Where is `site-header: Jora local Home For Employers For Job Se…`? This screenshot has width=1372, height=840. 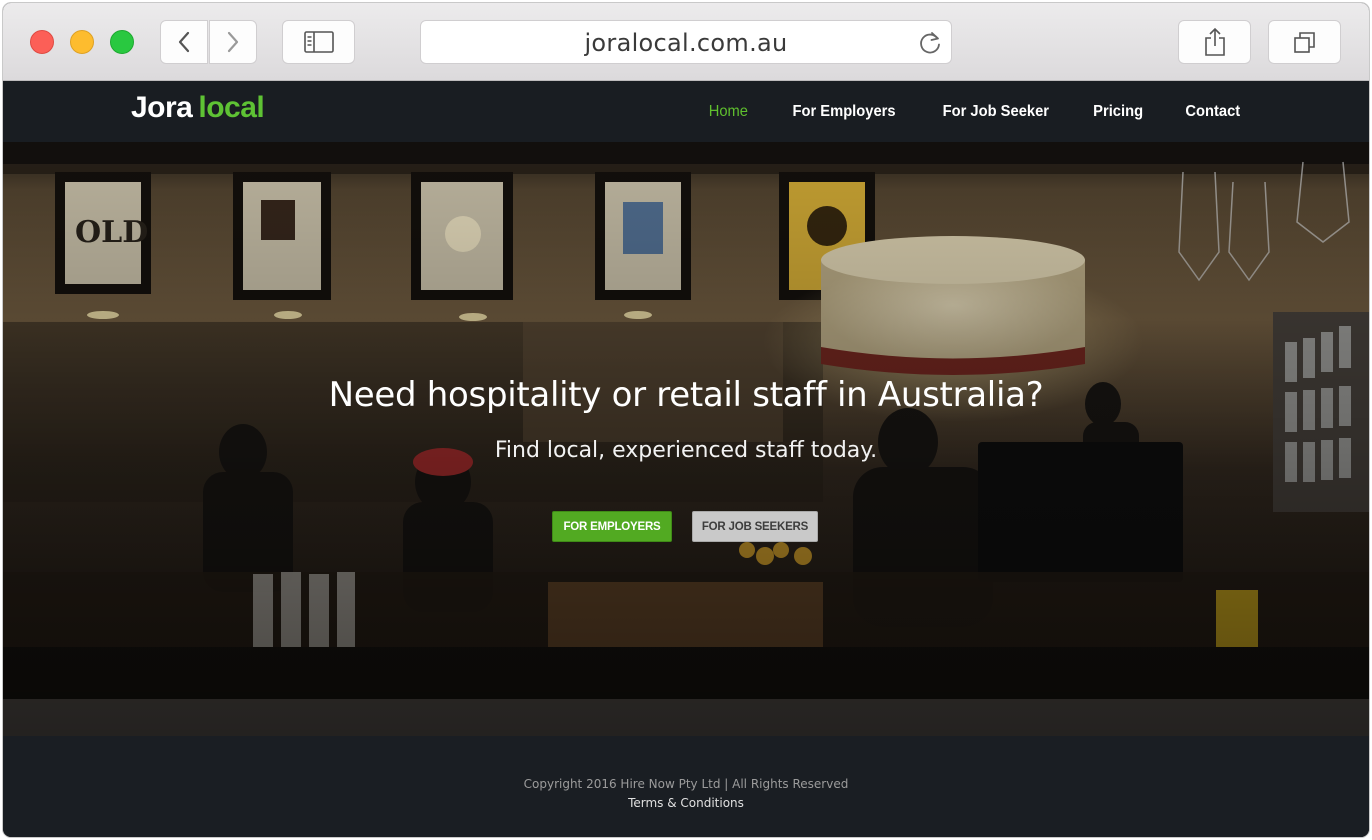
site-header: Jora local Home For Employers For Job Se… is located at coordinates (686, 111).